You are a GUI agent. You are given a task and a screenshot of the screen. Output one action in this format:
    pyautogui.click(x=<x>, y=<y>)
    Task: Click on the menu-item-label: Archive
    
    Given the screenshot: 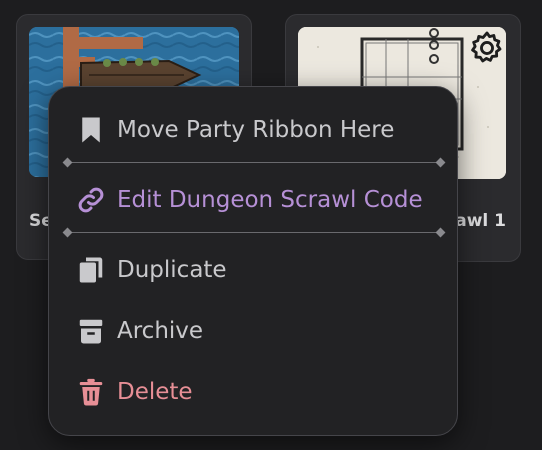 What is the action you would take?
    pyautogui.click(x=160, y=331)
    